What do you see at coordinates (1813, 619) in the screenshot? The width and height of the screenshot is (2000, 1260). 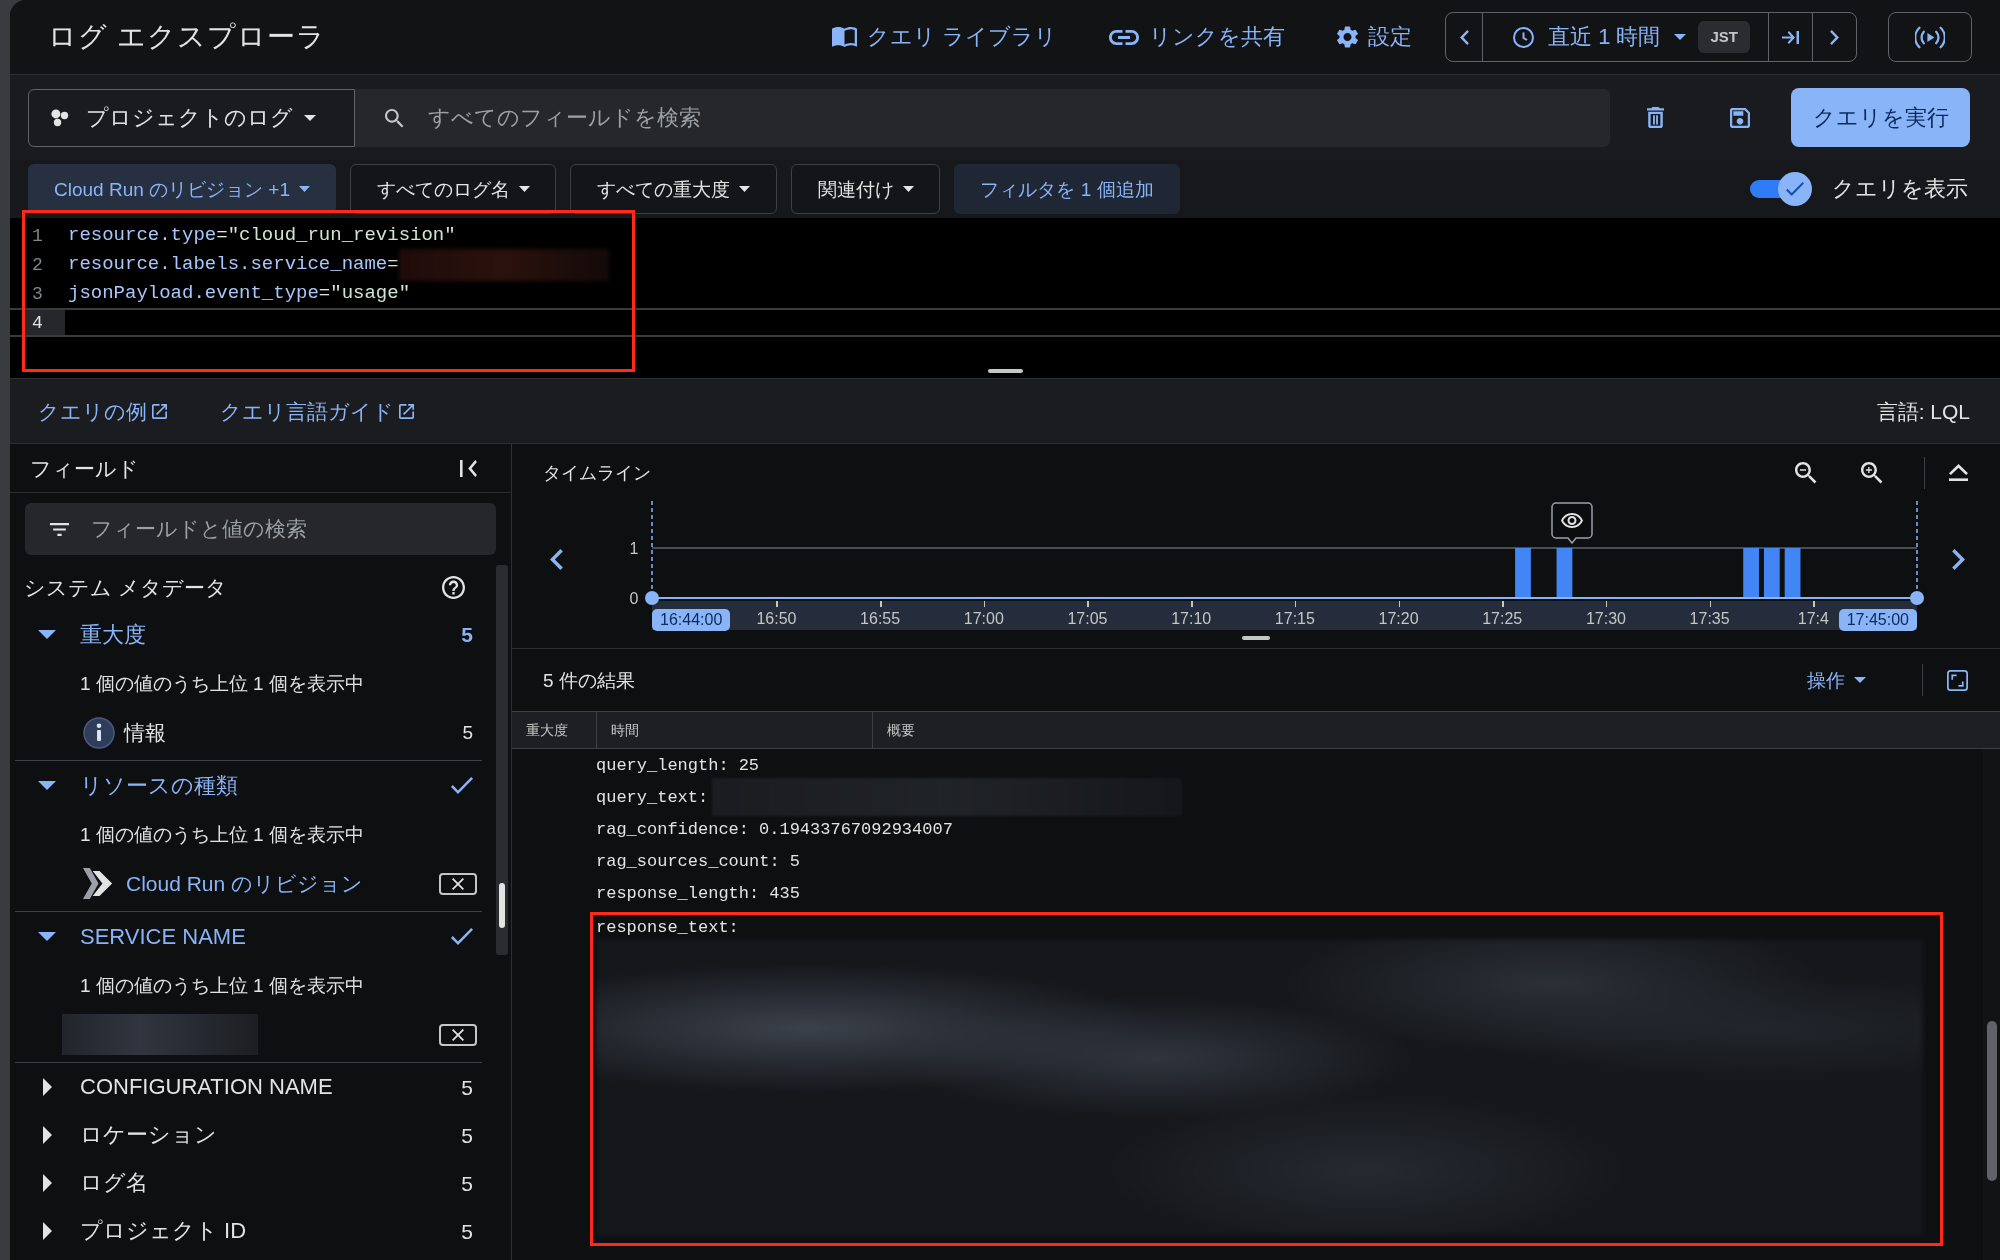 I see `axis-label: 17:4` at bounding box center [1813, 619].